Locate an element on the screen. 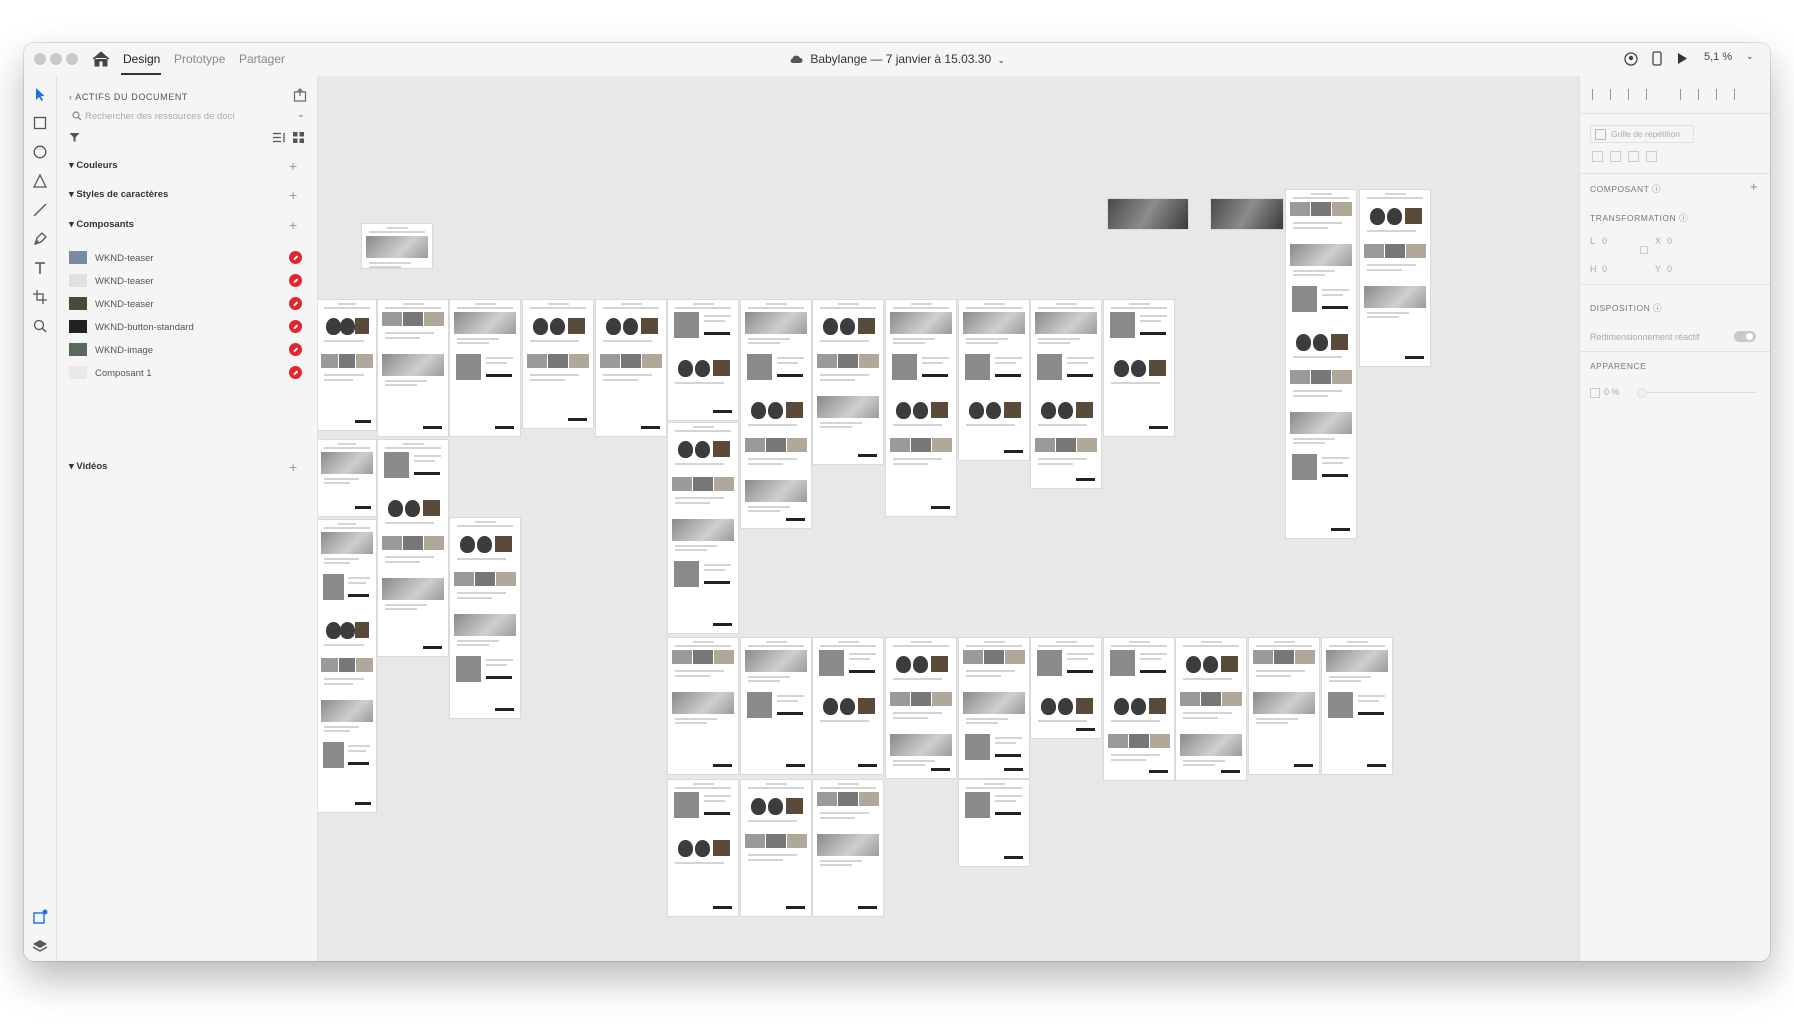 The image size is (1794, 1036). add-component-button: + is located at coordinates (293, 225).